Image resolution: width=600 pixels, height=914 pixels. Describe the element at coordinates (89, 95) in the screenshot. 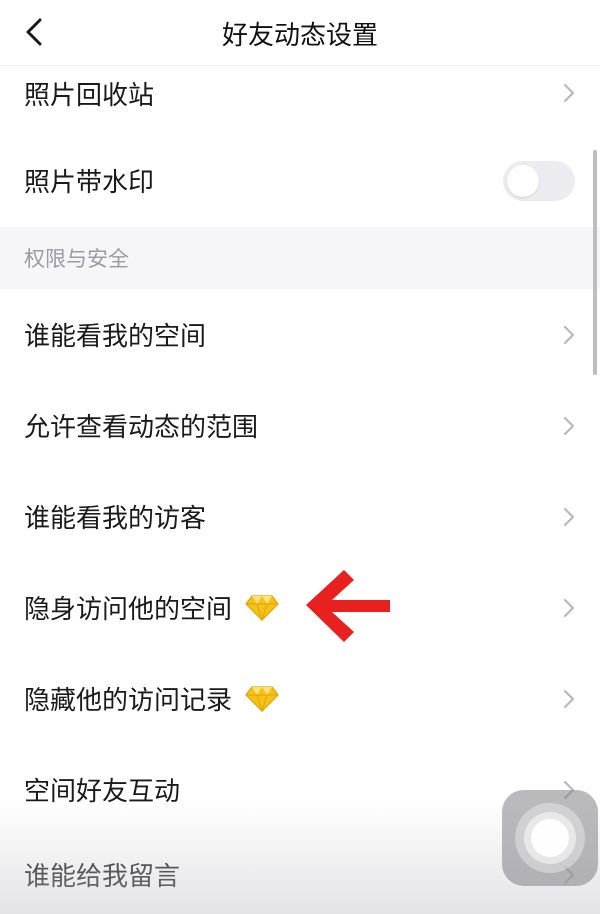

I see `row-label: 照片回收站` at that location.